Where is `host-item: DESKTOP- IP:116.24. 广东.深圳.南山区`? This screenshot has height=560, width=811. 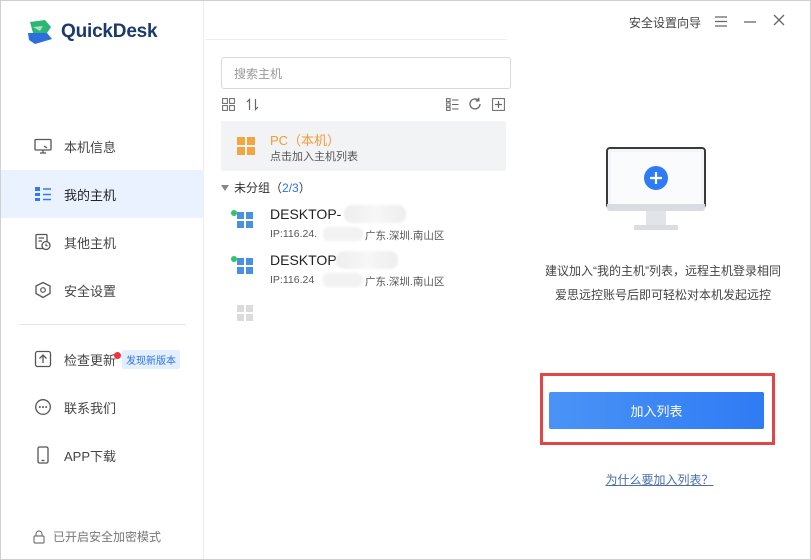 host-item: DESKTOP- IP:116.24. 广东.深圳.南山区 is located at coordinates (366, 225).